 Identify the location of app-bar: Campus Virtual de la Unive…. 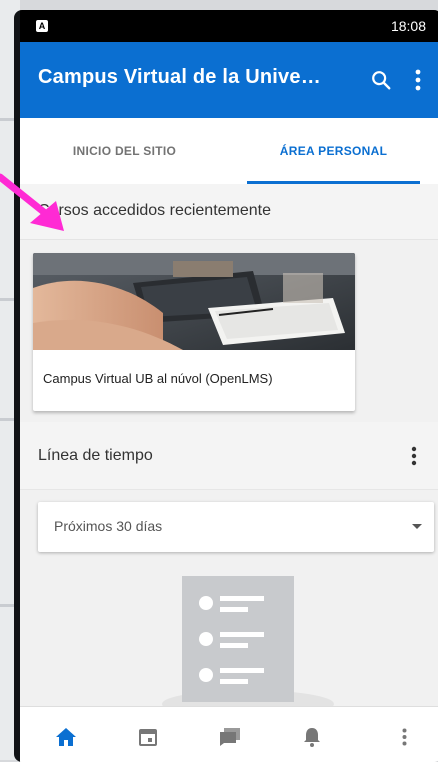
(229, 80).